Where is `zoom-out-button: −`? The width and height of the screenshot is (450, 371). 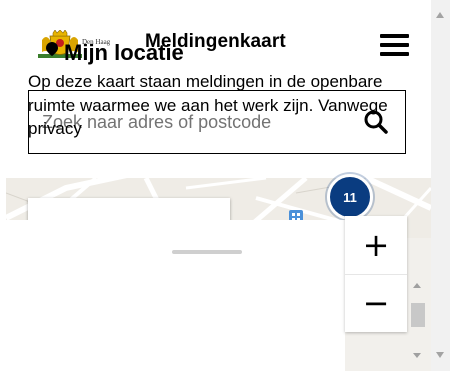
zoom-out-button: − is located at coordinates (376, 303).